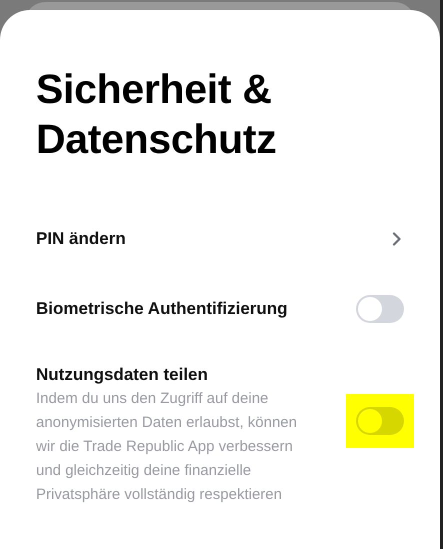 Image resolution: width=443 pixels, height=549 pixels. I want to click on setting-label: PIN ändern, so click(81, 239).